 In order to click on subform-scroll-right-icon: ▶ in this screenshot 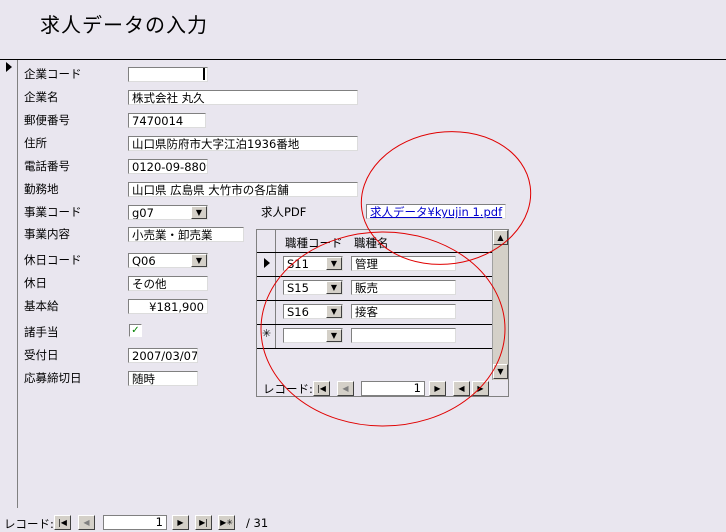, I will do `click(480, 388)`.